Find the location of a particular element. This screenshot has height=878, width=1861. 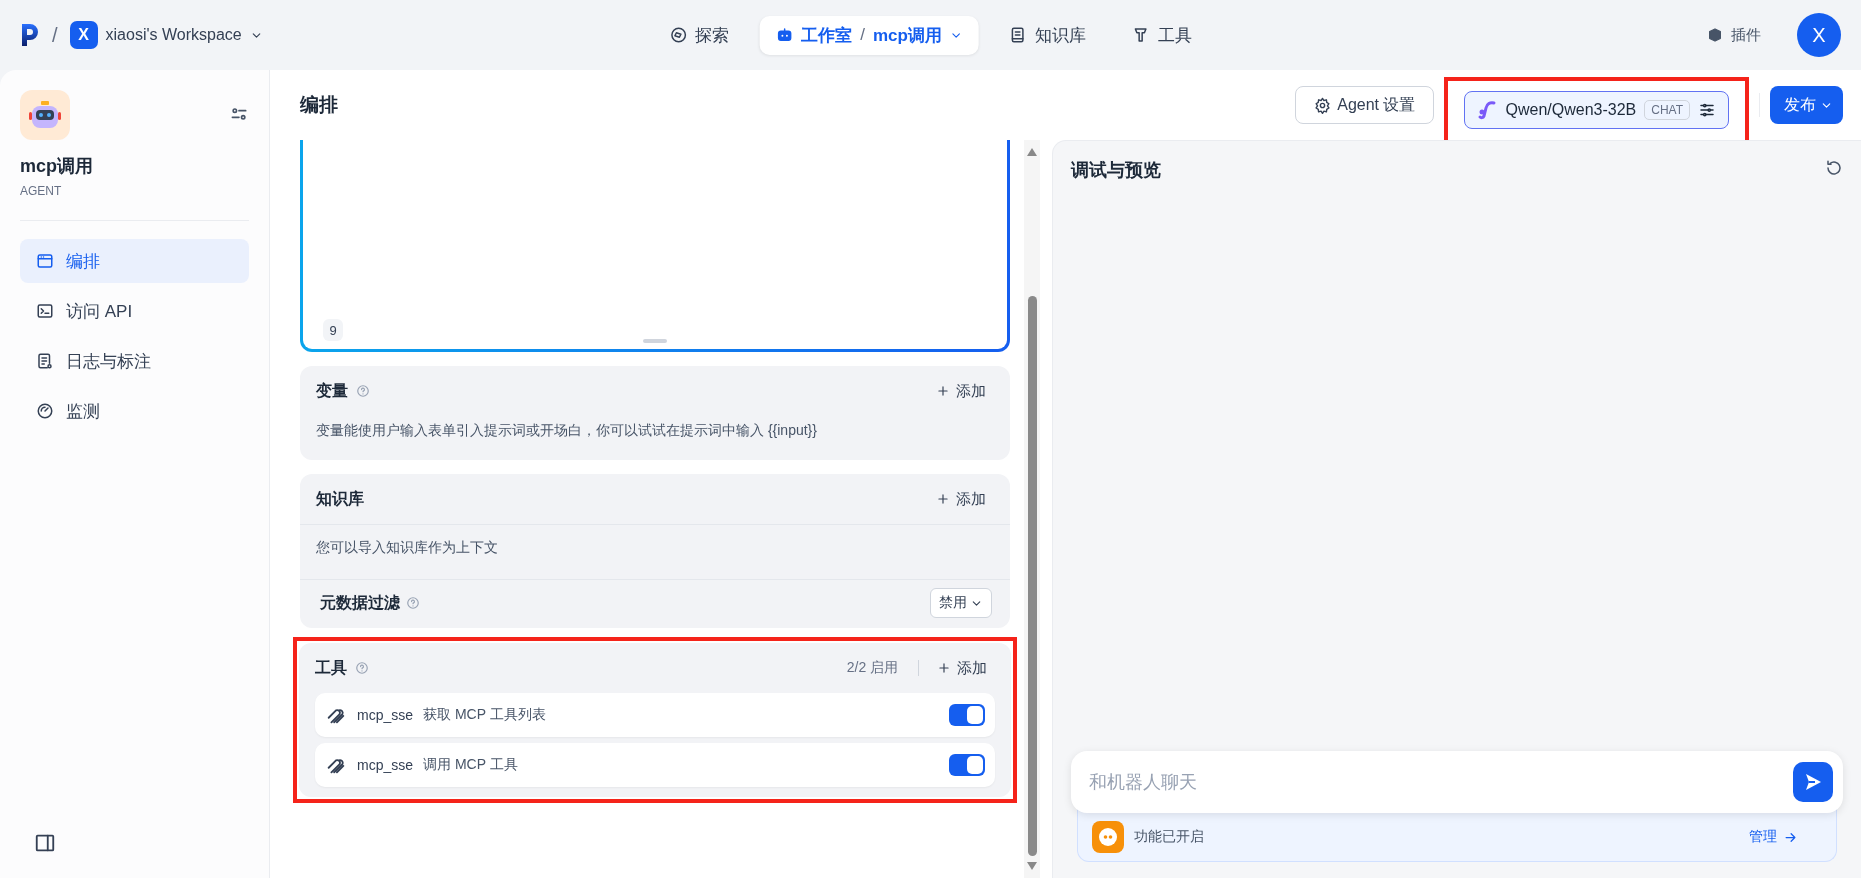

cube-icon is located at coordinates (1715, 35).